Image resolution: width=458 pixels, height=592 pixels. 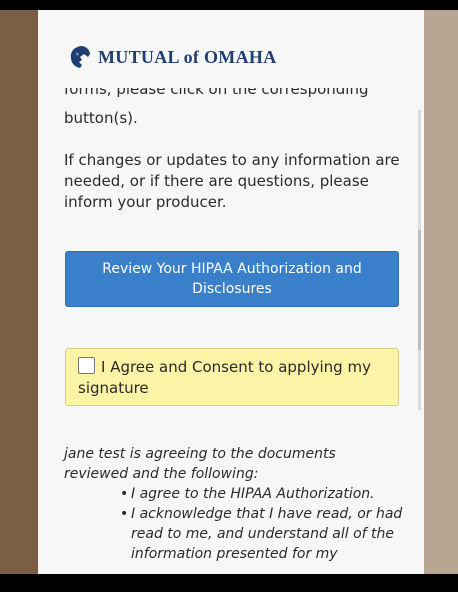 What do you see at coordinates (19, 292) in the screenshot?
I see `left-bezel` at bounding box center [19, 292].